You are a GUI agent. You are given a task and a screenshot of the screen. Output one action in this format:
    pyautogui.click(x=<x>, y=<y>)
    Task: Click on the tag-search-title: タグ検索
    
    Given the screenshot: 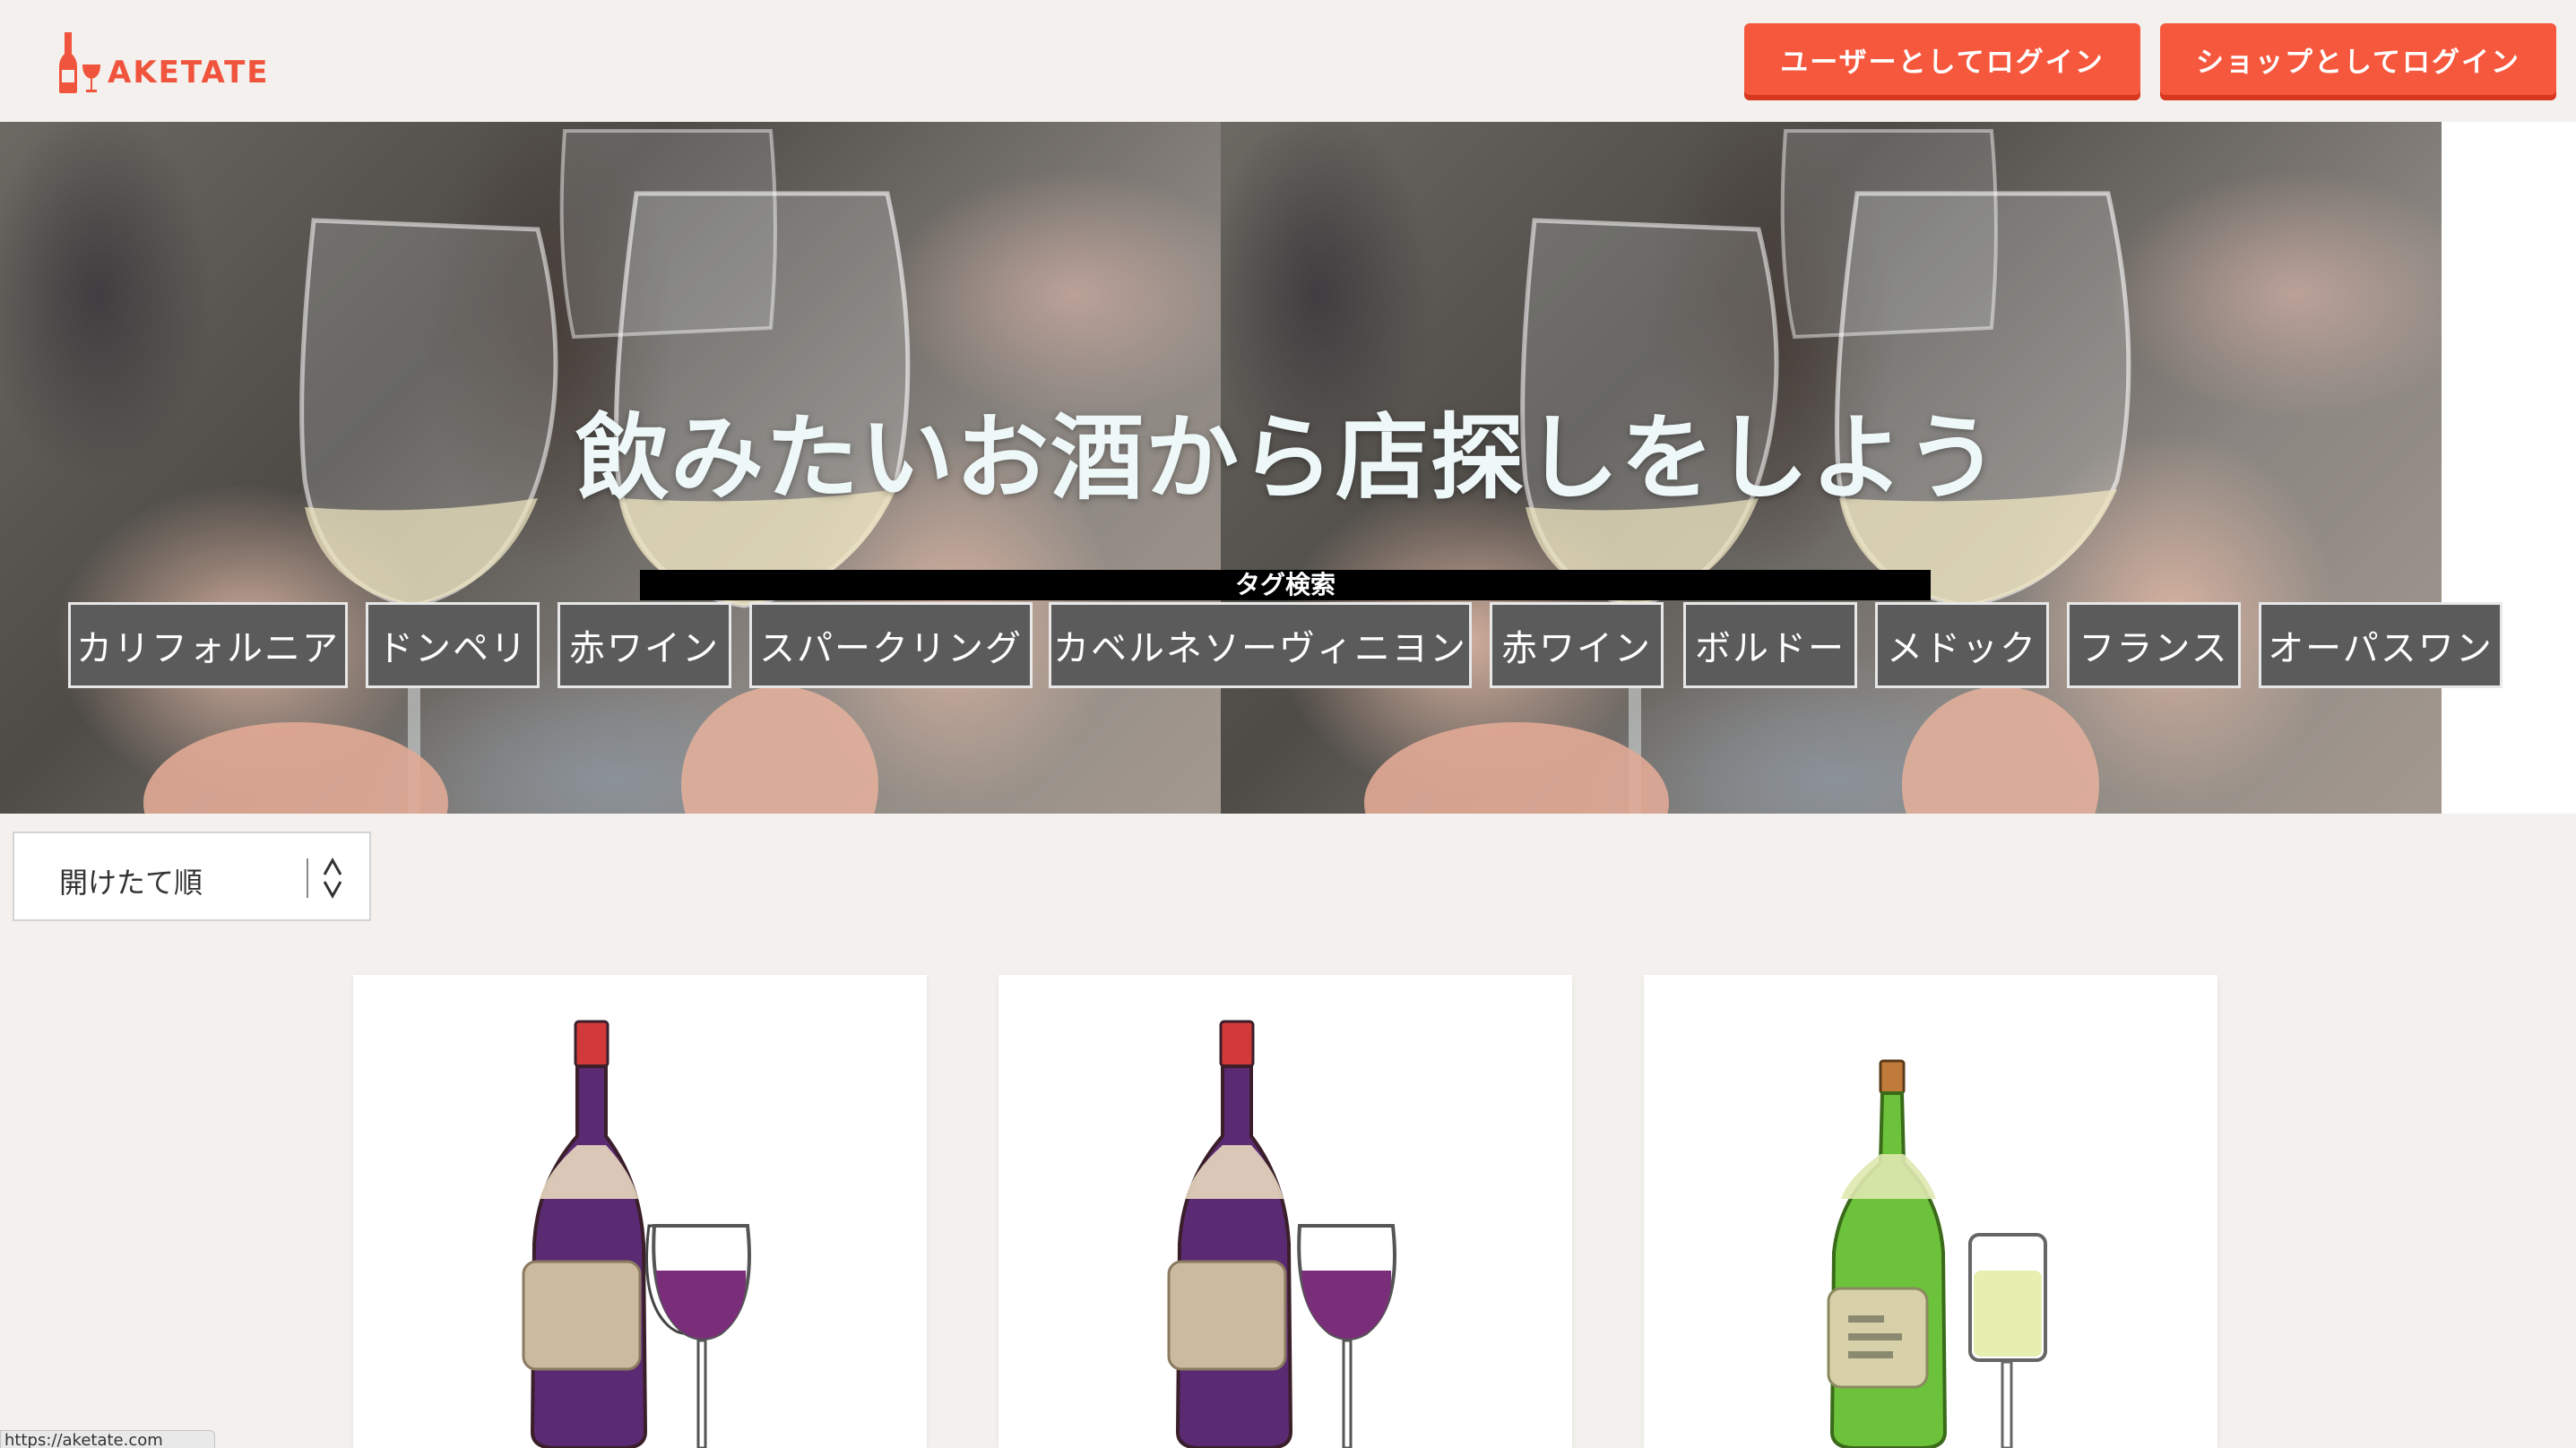 What is the action you would take?
    pyautogui.click(x=1285, y=585)
    